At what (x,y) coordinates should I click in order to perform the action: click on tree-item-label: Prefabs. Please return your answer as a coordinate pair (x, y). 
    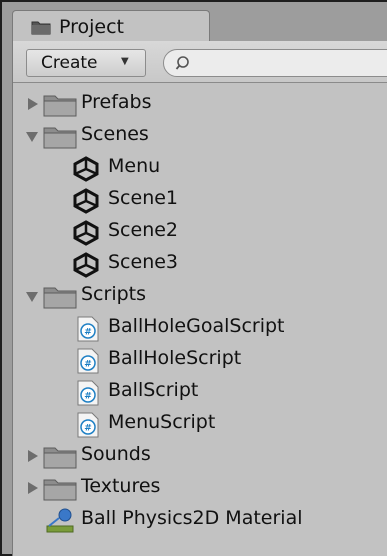
    Looking at the image, I should click on (116, 102).